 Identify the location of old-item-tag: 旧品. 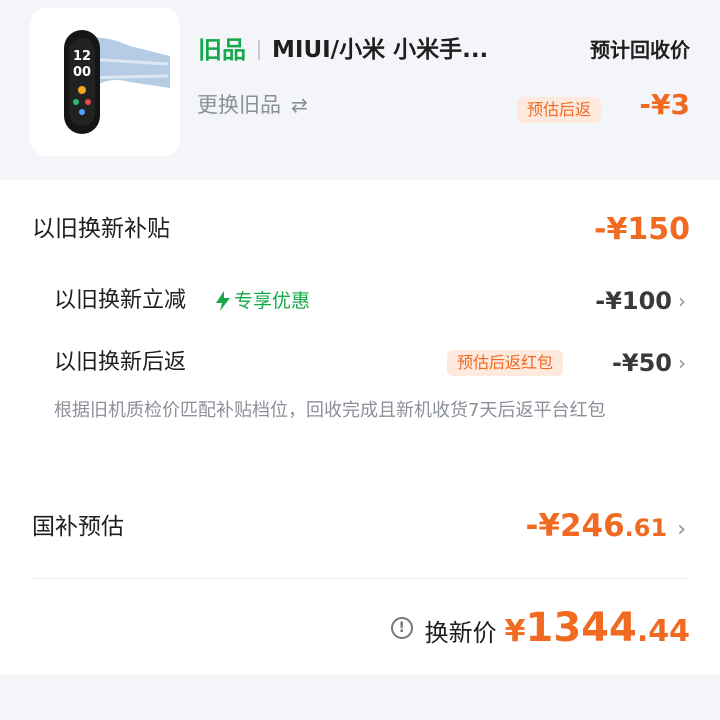
(222, 50).